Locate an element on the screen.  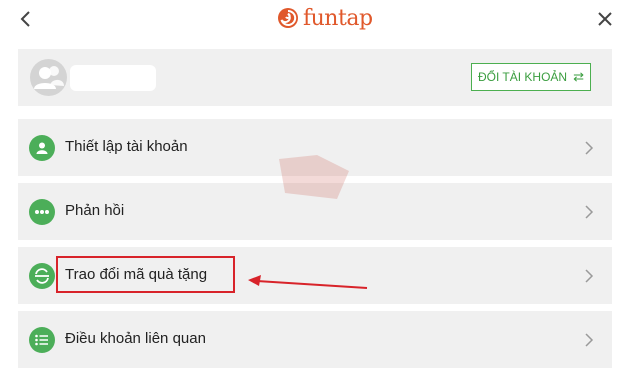
avatar is located at coordinates (48, 77).